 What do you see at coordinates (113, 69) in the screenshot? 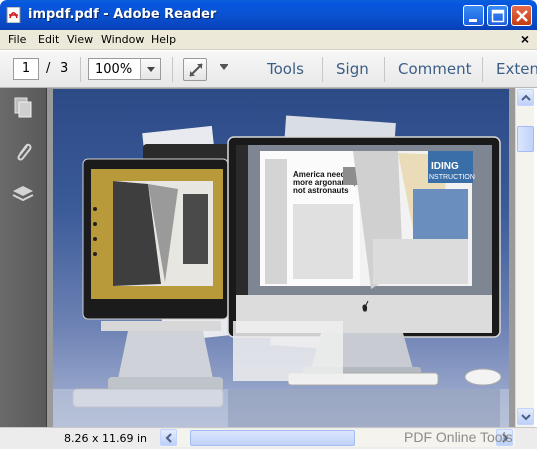
I see `zoom-value: 100%` at bounding box center [113, 69].